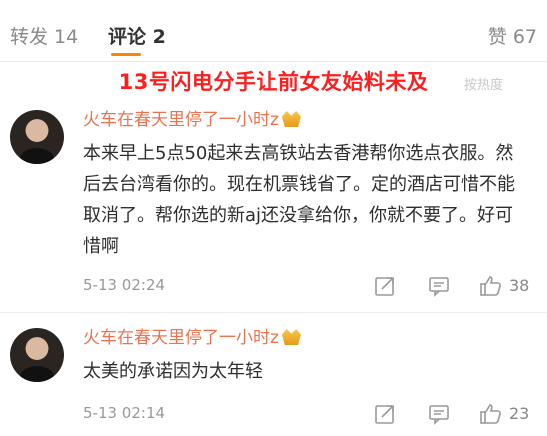 The height and width of the screenshot is (436, 547). I want to click on tab-like: 赞 67, so click(512, 35).